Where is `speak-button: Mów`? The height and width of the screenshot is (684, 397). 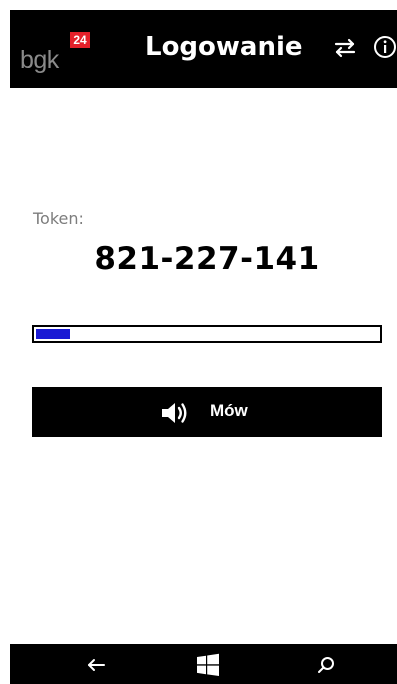
speak-button: Mów is located at coordinates (207, 412).